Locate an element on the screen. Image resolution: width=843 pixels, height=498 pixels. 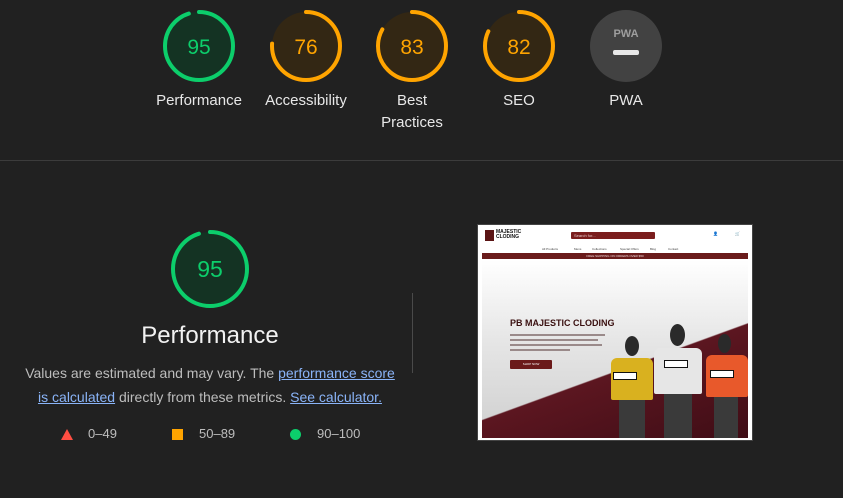
thumb-hero-button-label: SHOP NOW is located at coordinates (531, 364).